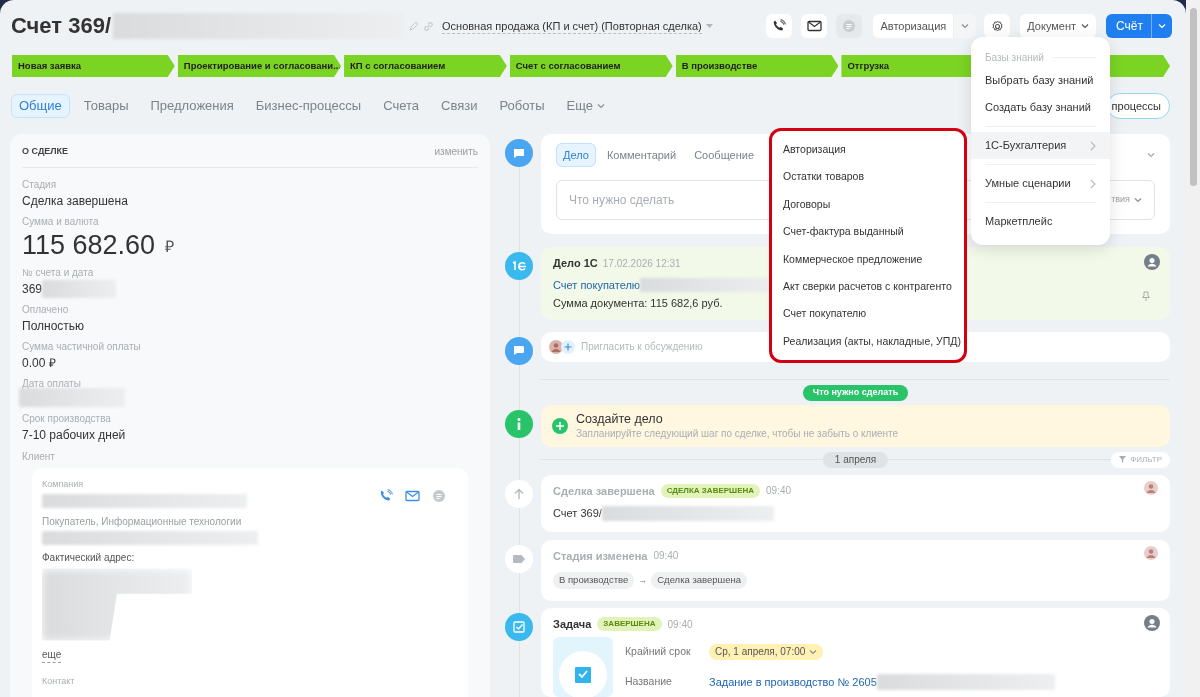 The image size is (1200, 697). What do you see at coordinates (75, 201) in the screenshot?
I see `field-value: Сделка завершена` at bounding box center [75, 201].